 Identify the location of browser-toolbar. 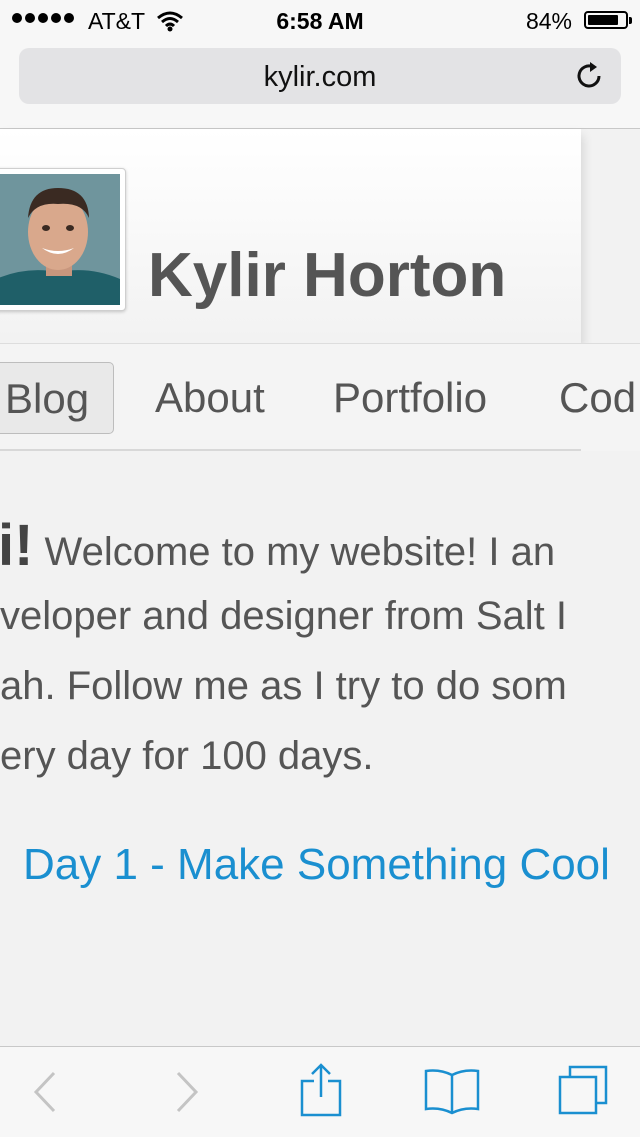
(320, 1091).